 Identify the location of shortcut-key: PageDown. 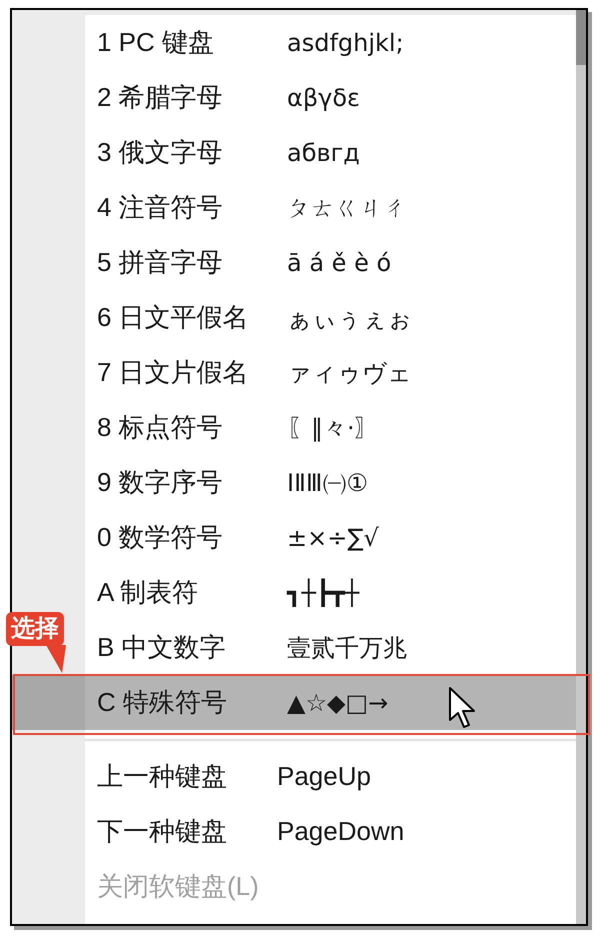
(340, 831).